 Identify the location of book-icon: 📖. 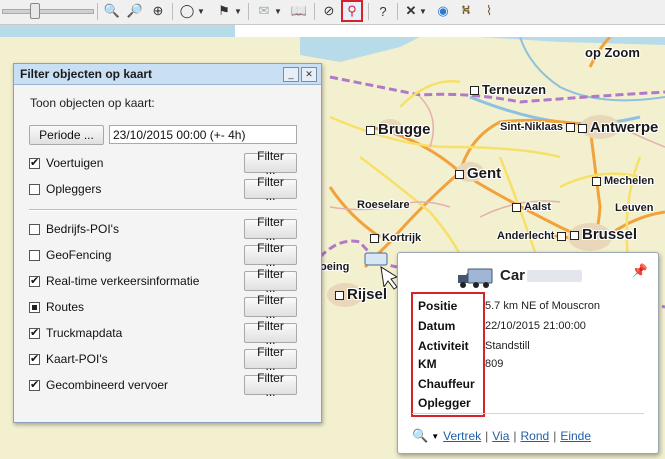
(299, 11).